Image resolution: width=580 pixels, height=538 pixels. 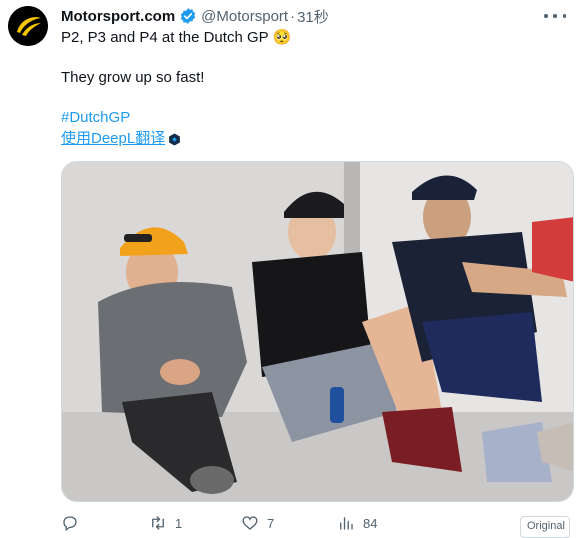 What do you see at coordinates (313, 16) in the screenshot?
I see `post-time: 31秒` at bounding box center [313, 16].